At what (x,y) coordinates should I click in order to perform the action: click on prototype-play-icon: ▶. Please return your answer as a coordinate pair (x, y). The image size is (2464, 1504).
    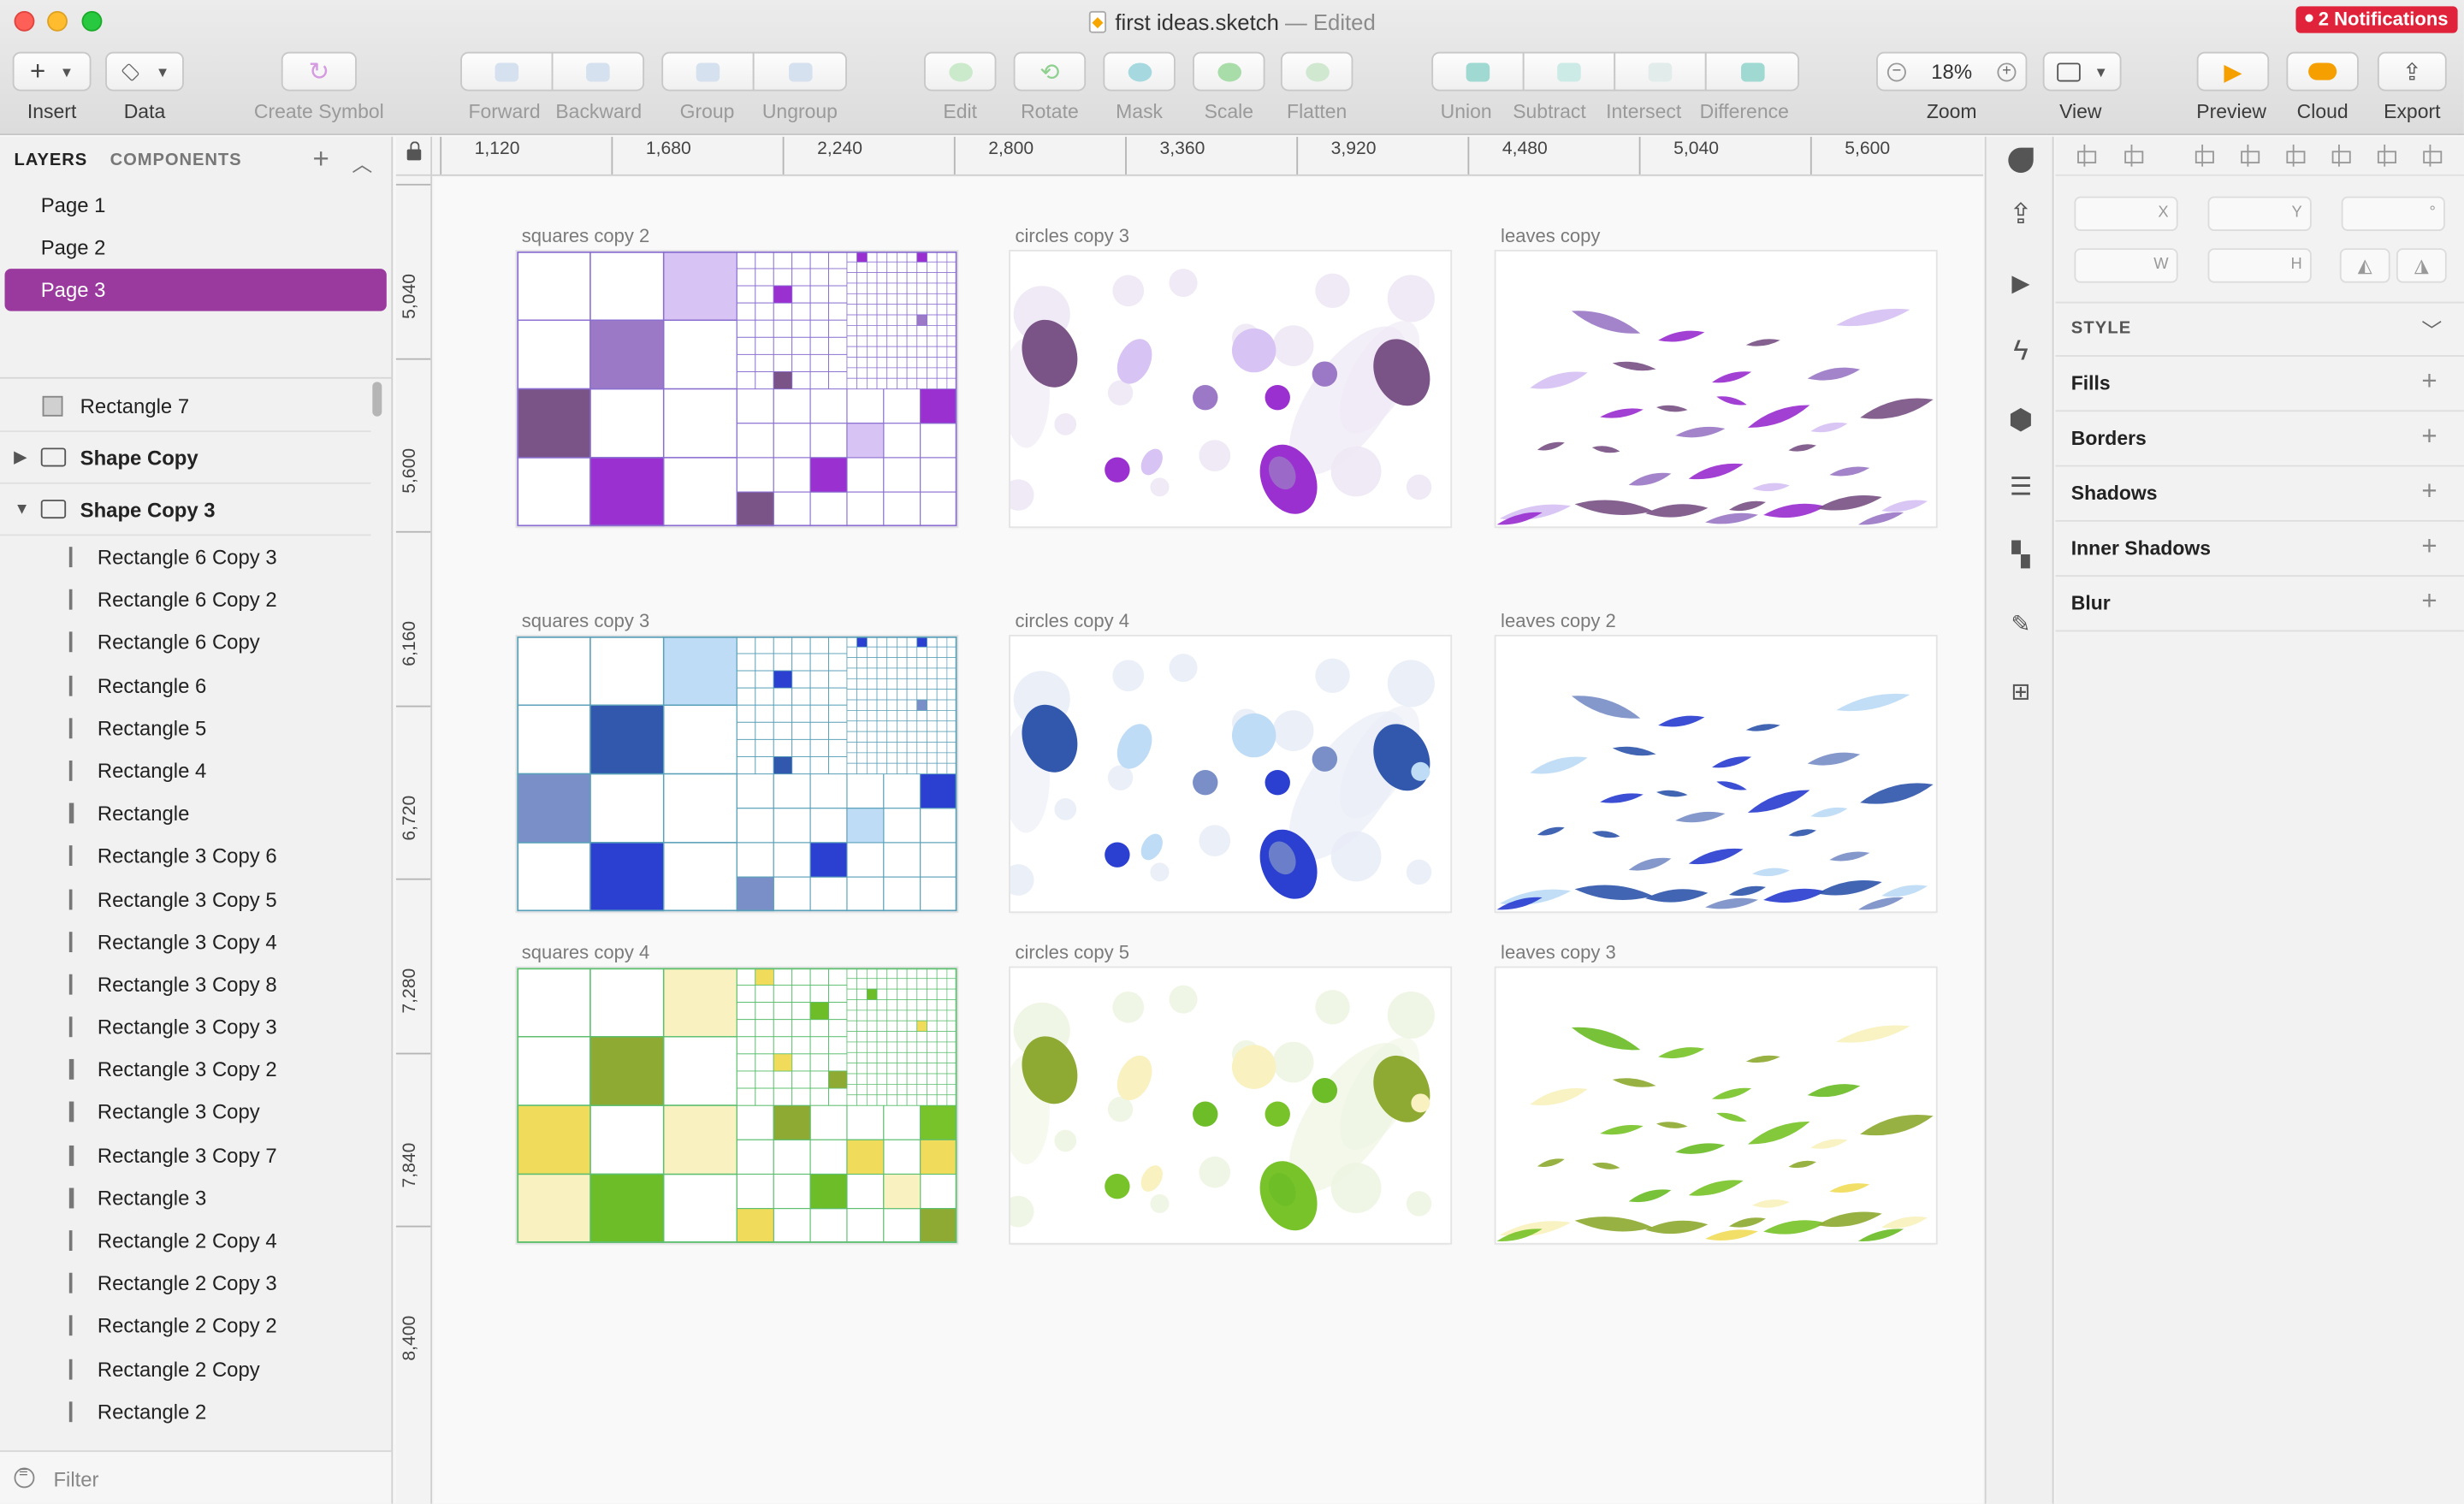
    Looking at the image, I should click on (2021, 283).